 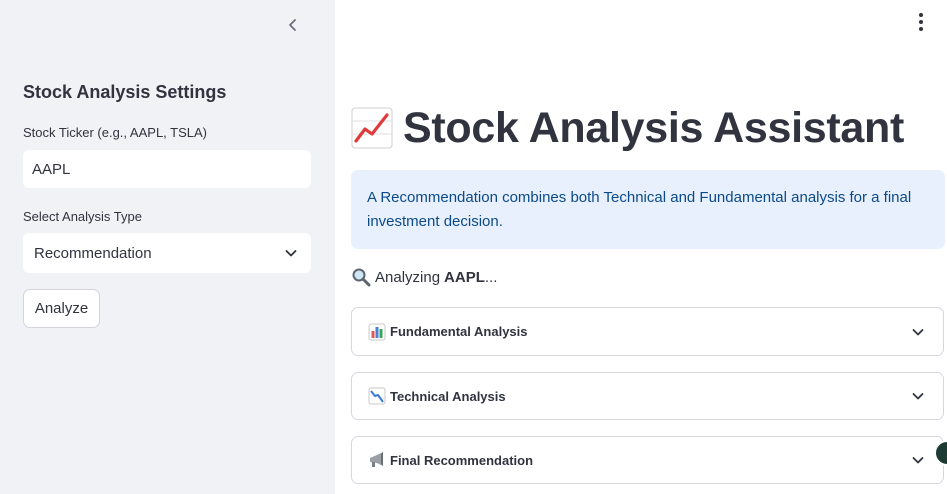 I want to click on expander-technical-analysis: Technical Analysis, so click(x=647, y=396).